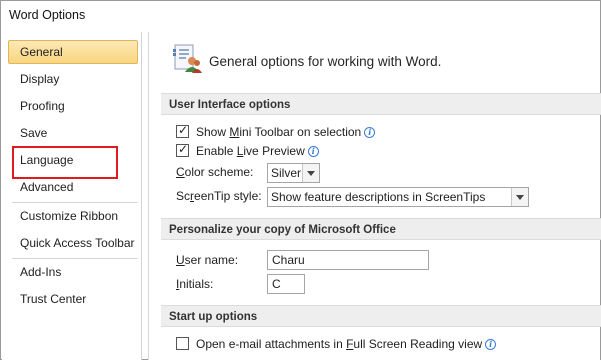 This screenshot has width=601, height=360. What do you see at coordinates (286, 173) in the screenshot?
I see `color-scheme-value: Silver` at bounding box center [286, 173].